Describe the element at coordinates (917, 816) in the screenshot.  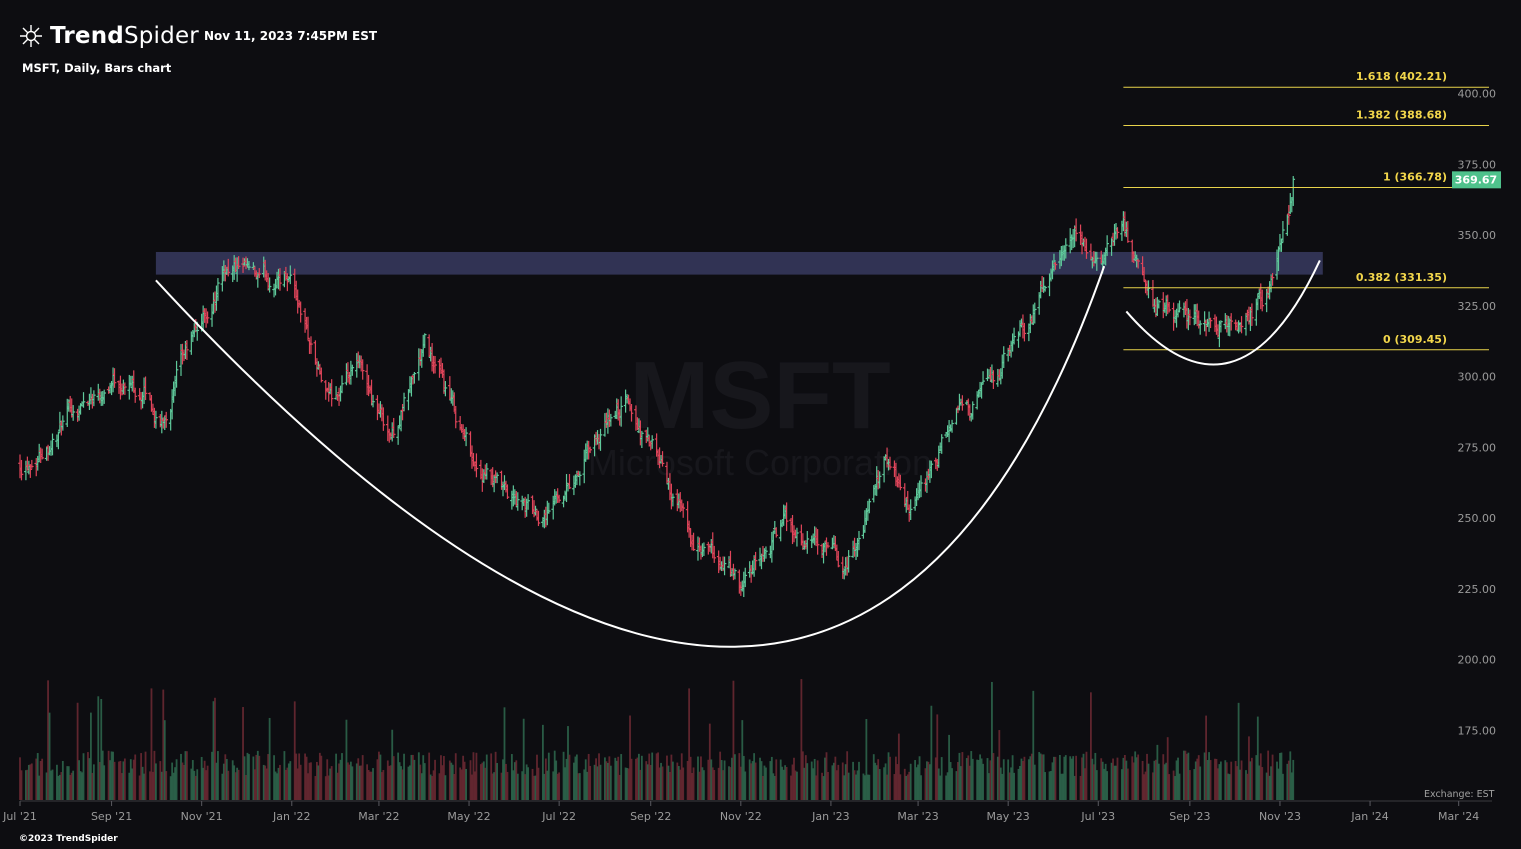
I see `x-axis-tick-label: Mar '23` at that location.